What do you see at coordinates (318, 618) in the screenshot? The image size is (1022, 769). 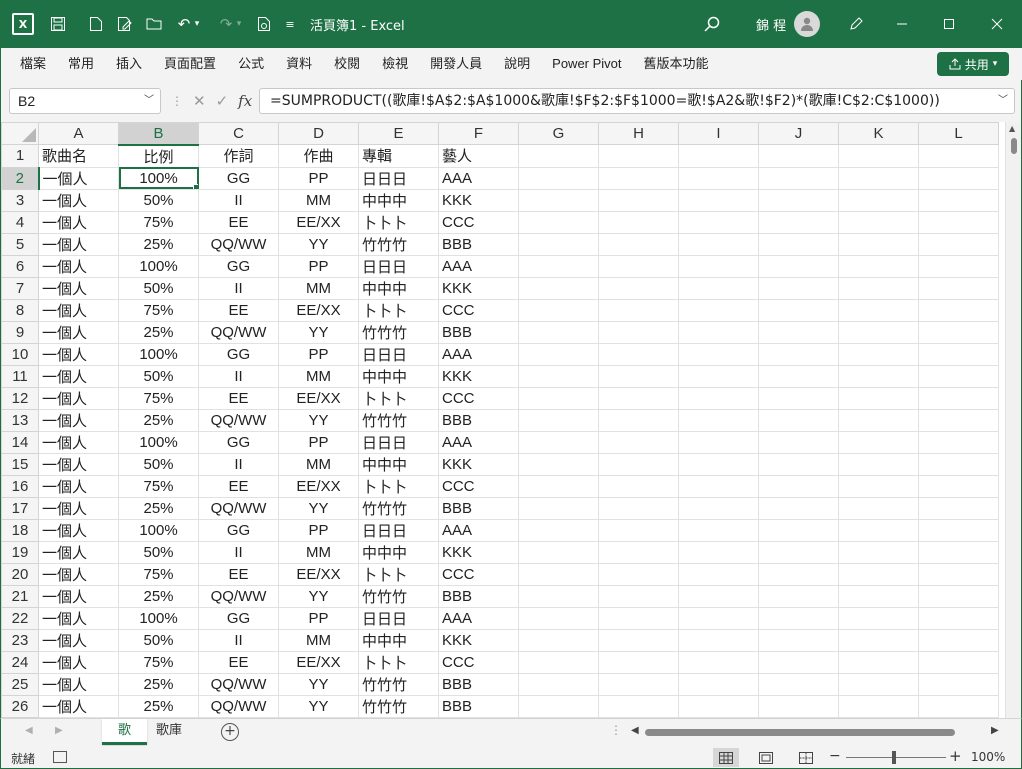 I see `cell: PP` at bounding box center [318, 618].